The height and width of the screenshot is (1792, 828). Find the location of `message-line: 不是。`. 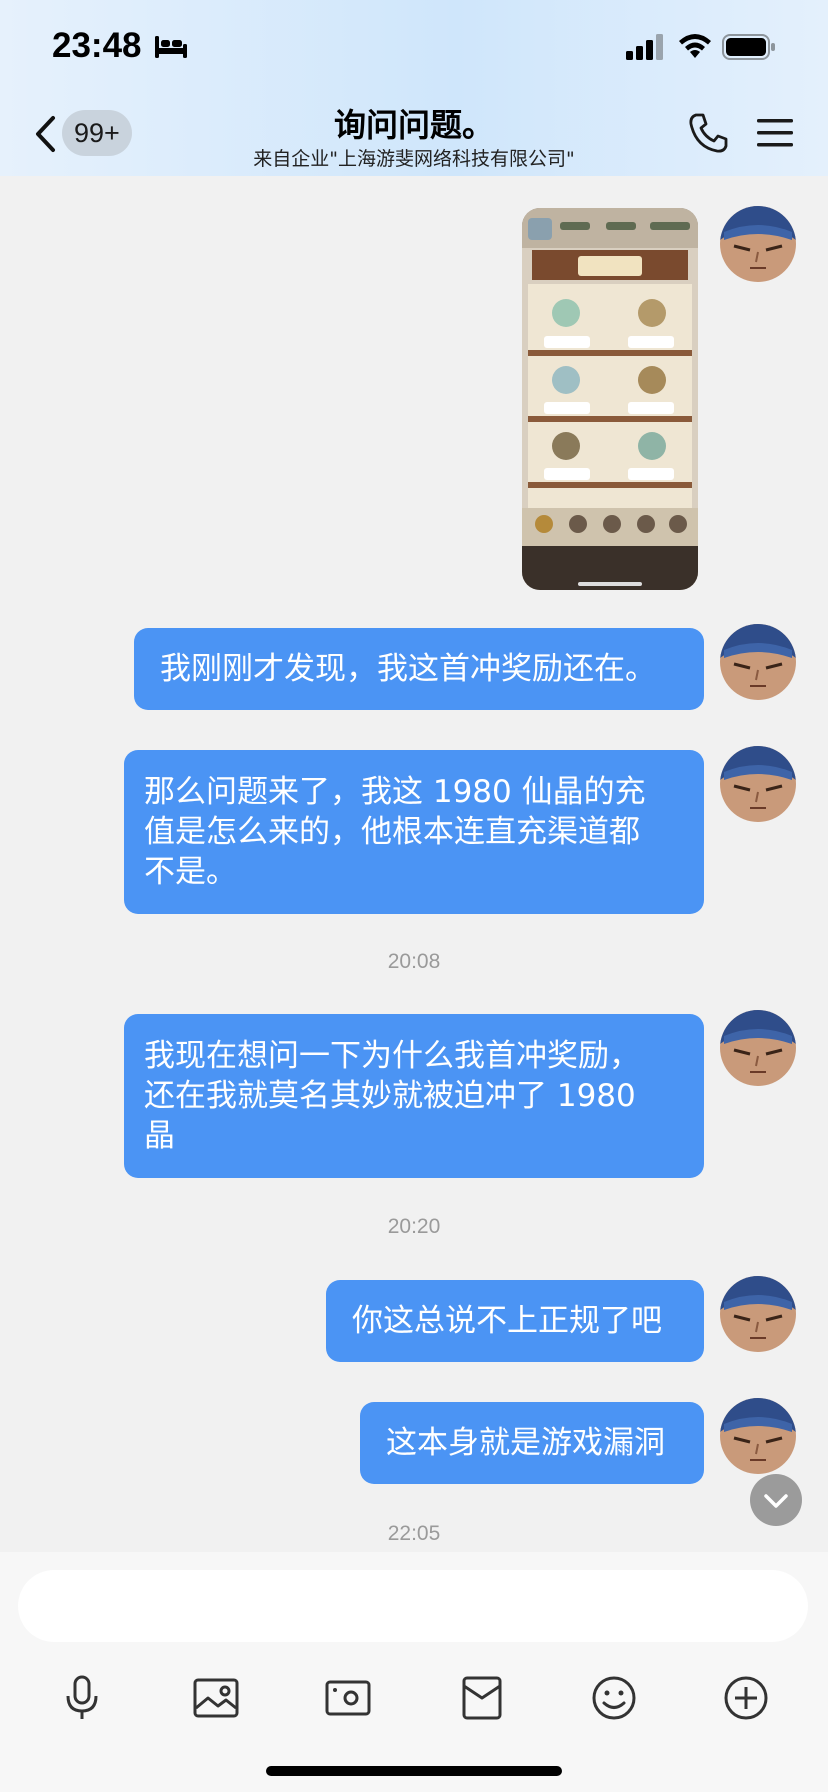

message-line: 不是。 is located at coordinates (190, 872).